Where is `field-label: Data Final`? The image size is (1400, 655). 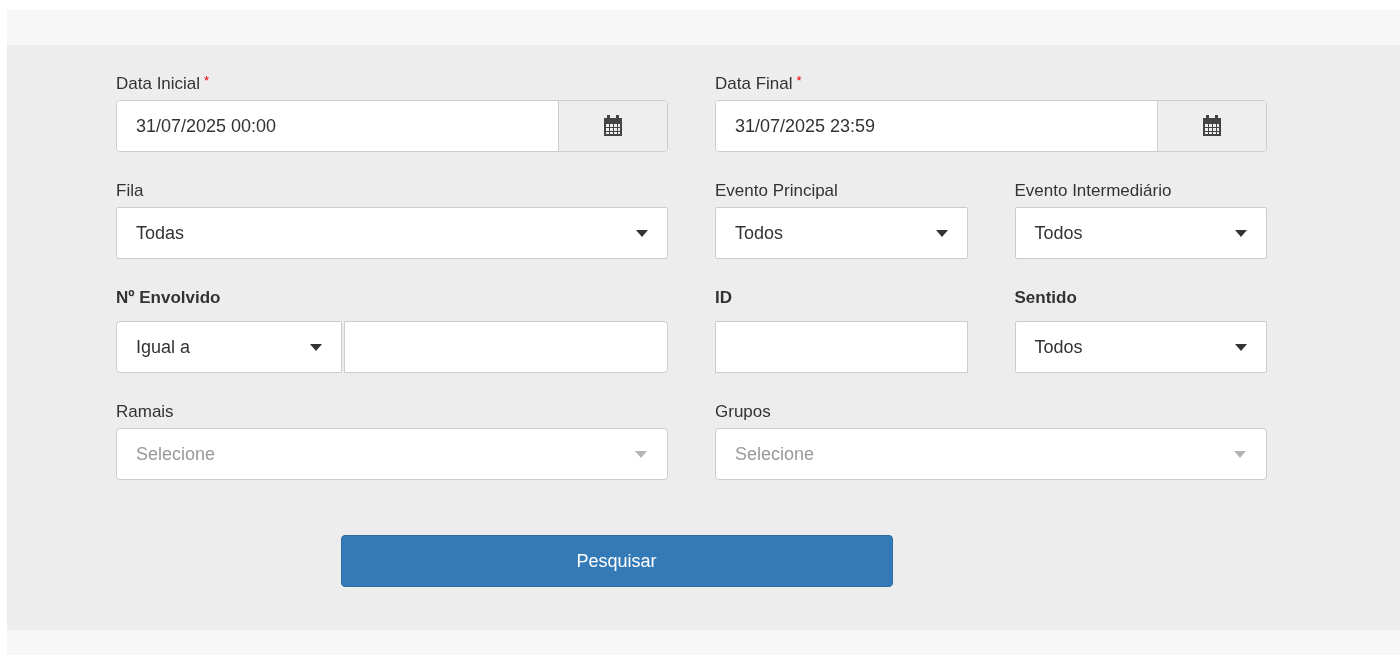 field-label: Data Final is located at coordinates (754, 84).